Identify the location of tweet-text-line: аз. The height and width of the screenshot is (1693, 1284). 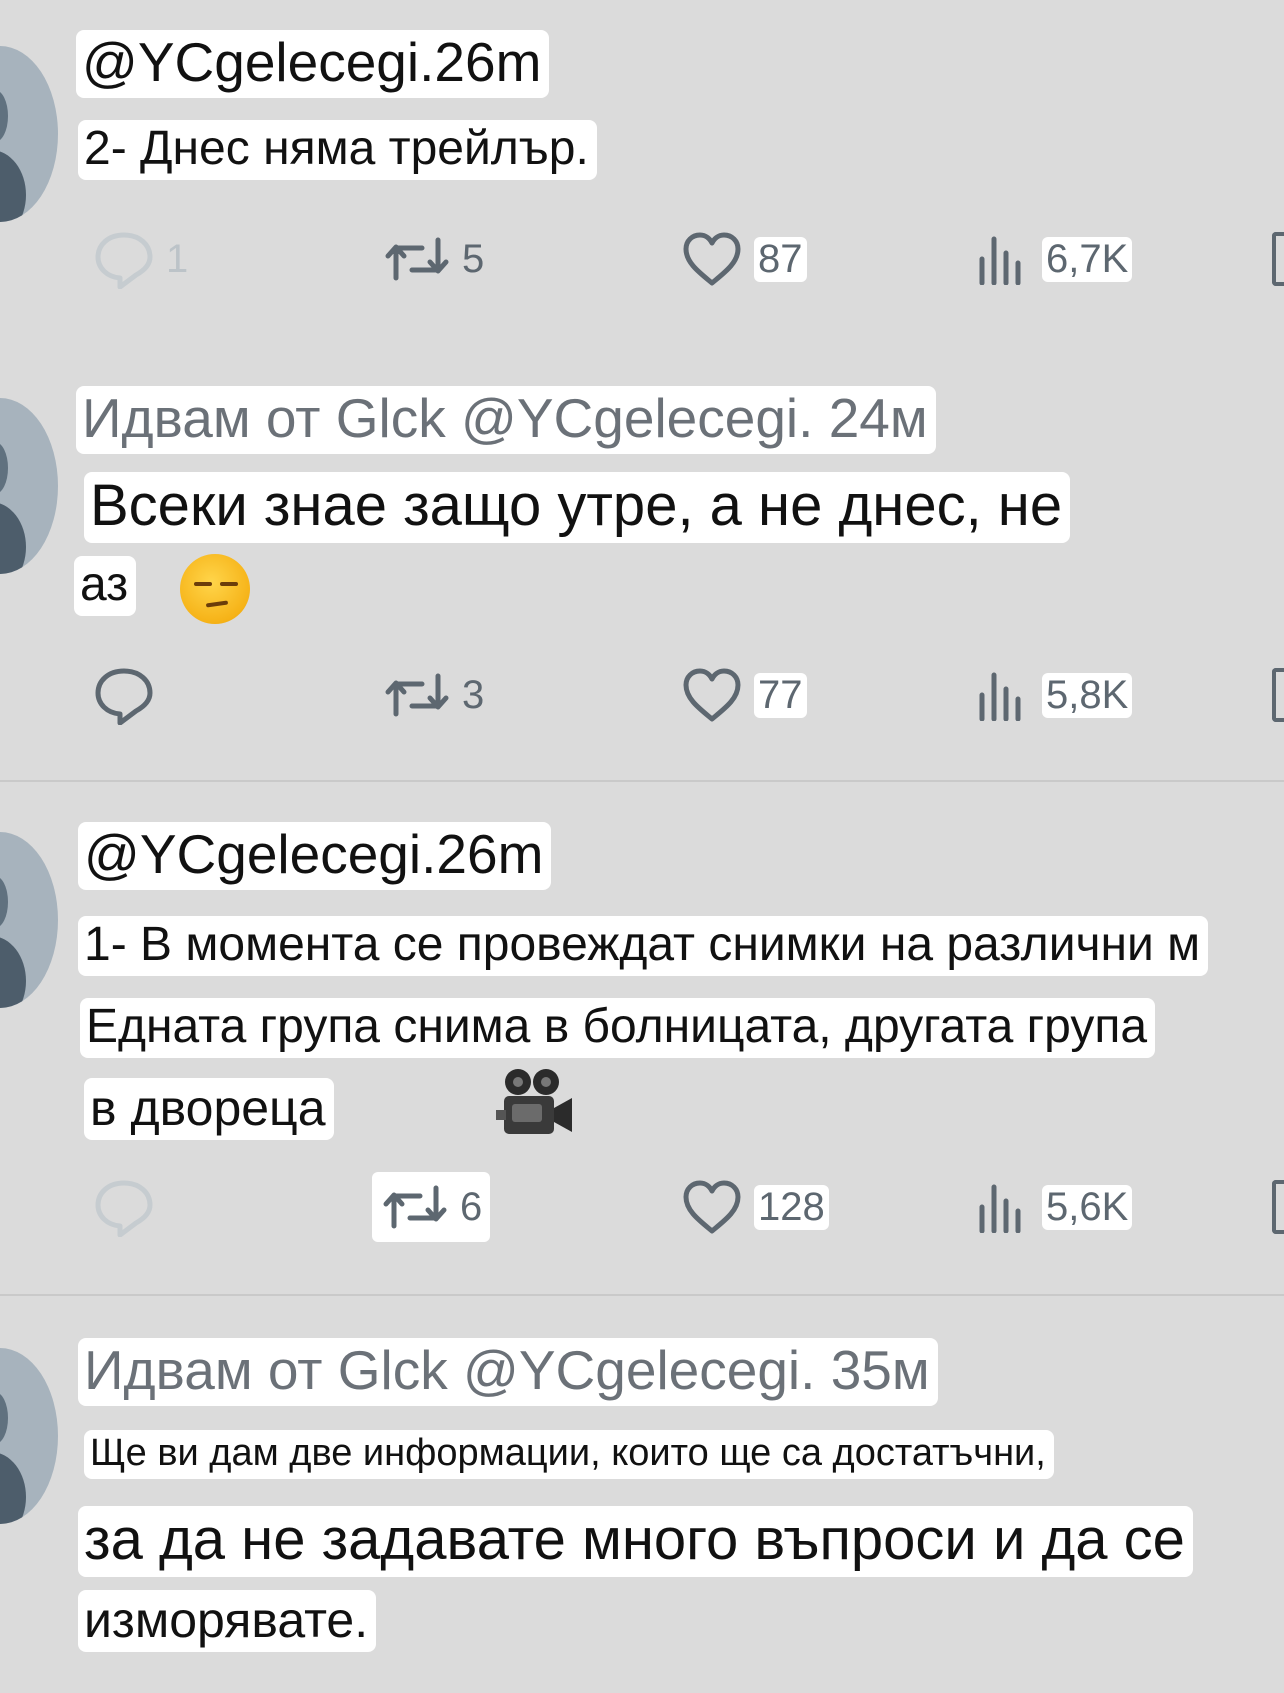
(105, 586).